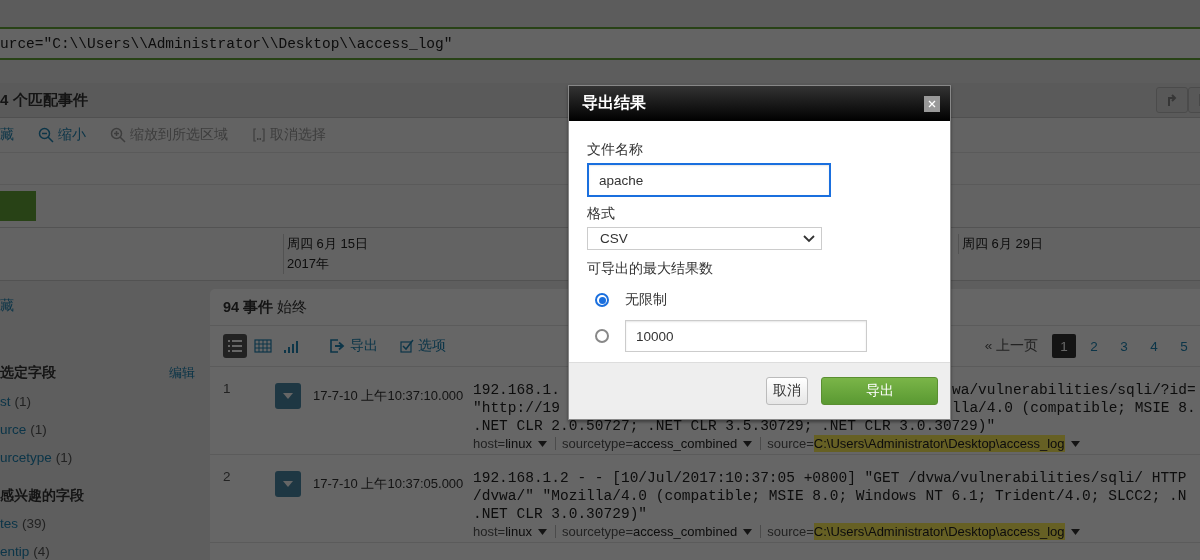 The height and width of the screenshot is (560, 1200). I want to click on field-count: (4), so click(41, 551).